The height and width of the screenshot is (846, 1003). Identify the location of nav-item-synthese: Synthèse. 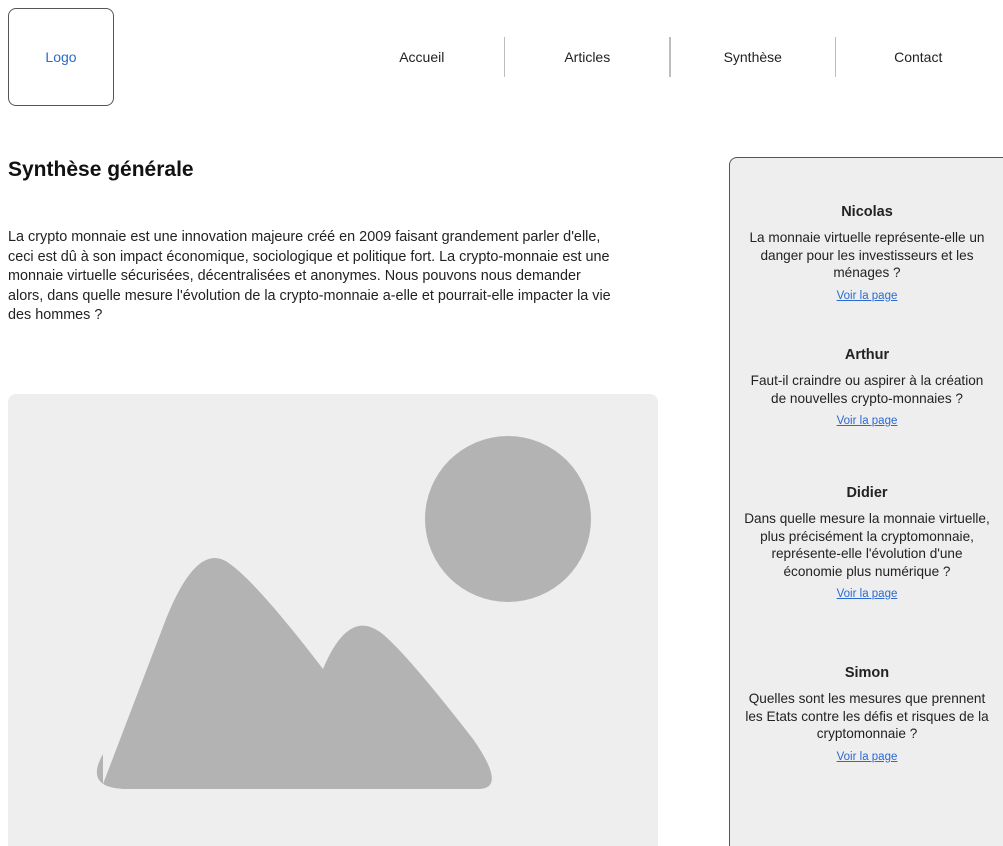
(753, 57).